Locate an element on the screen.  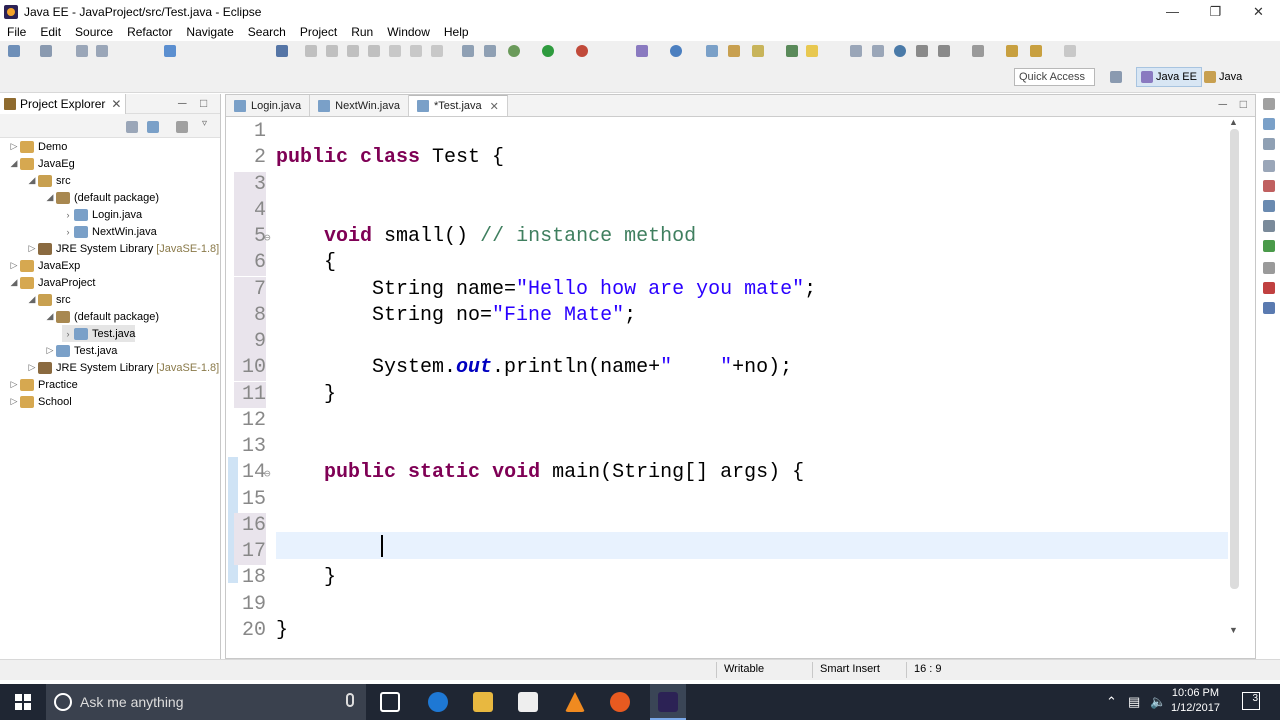
quick-access-input: Quick Access is located at coordinates (1054, 77).